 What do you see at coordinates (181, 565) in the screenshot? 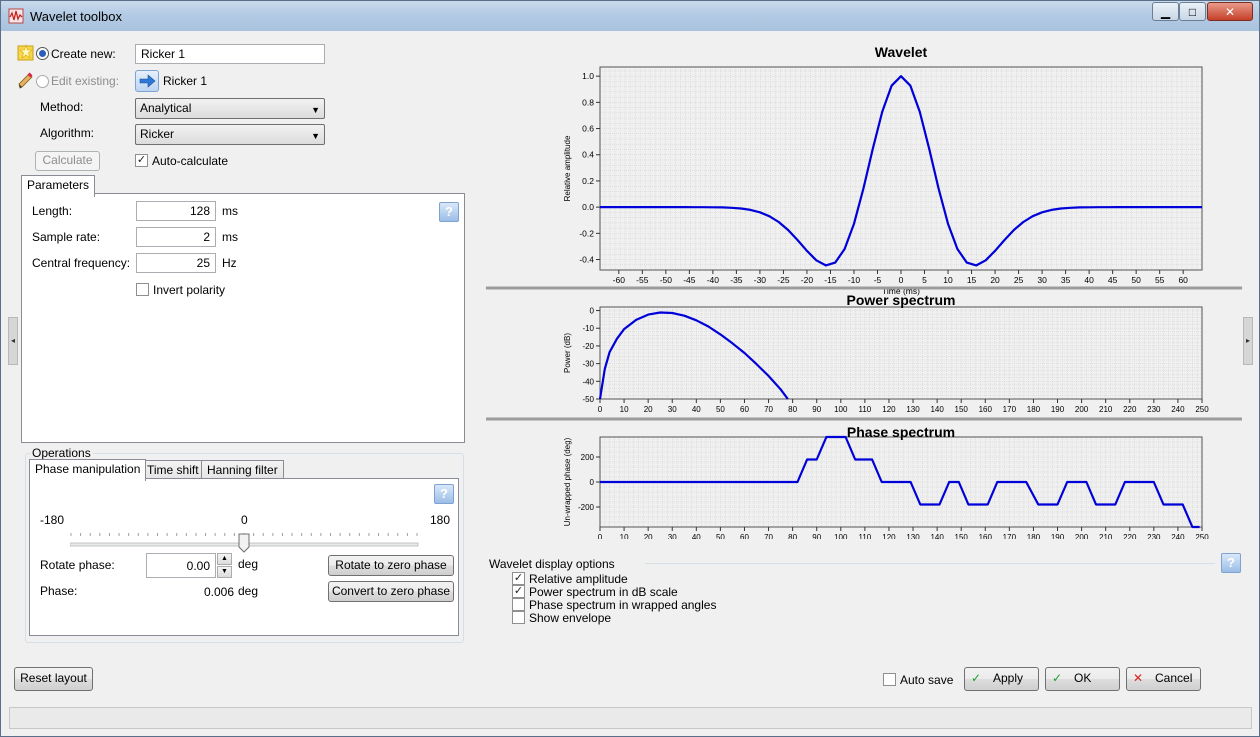
I see `rotate-phase-input: 0.00` at bounding box center [181, 565].